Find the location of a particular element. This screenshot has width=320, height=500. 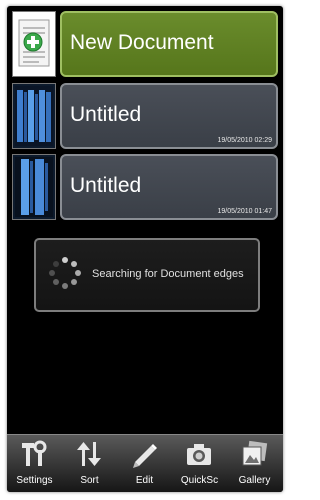

spinner-icon is located at coordinates (65, 273).